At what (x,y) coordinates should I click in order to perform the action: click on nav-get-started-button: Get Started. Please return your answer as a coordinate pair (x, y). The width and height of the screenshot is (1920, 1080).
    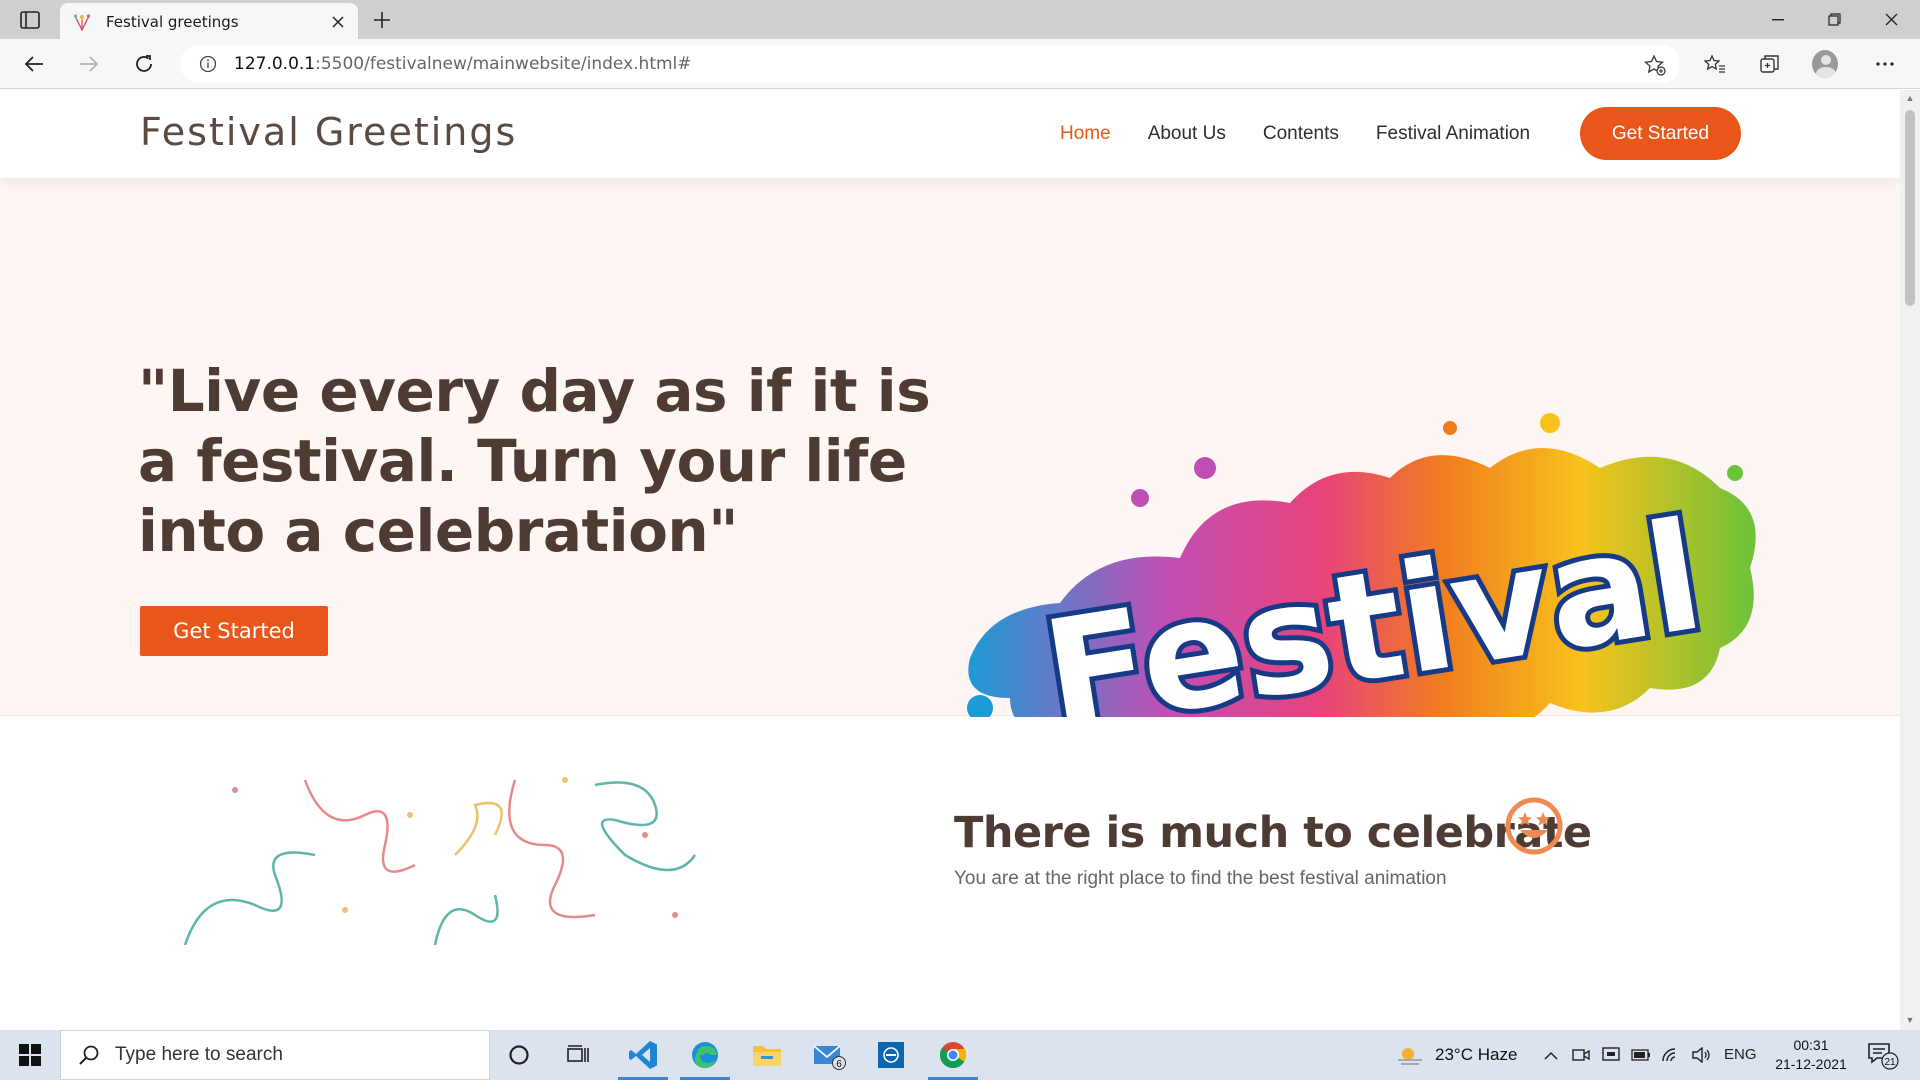
    Looking at the image, I should click on (1660, 133).